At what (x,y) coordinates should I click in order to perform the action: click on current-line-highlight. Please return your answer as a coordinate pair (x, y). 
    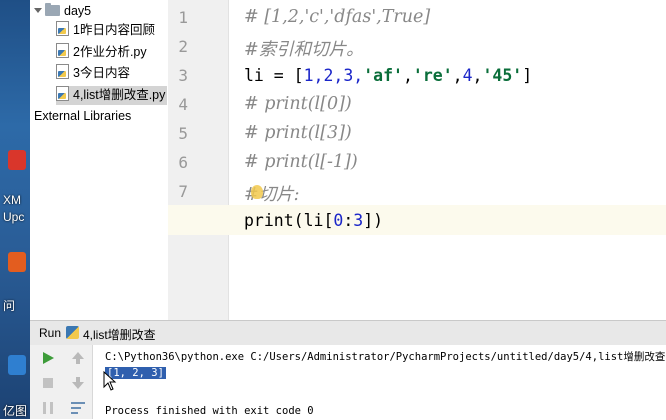
    Looking at the image, I should click on (417, 220).